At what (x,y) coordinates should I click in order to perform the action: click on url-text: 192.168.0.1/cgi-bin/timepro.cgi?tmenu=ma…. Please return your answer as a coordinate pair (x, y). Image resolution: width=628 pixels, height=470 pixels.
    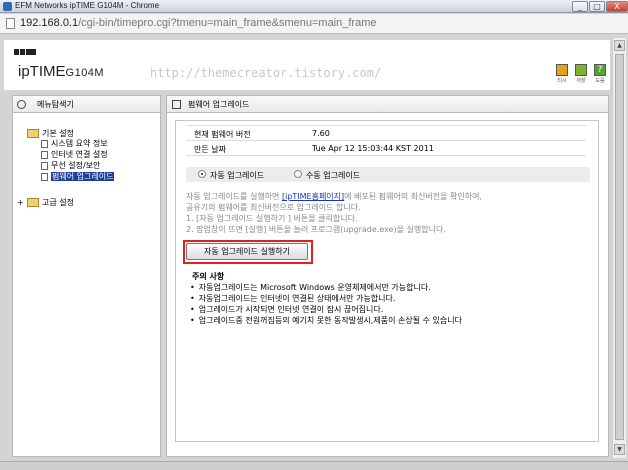
    Looking at the image, I should click on (198, 23).